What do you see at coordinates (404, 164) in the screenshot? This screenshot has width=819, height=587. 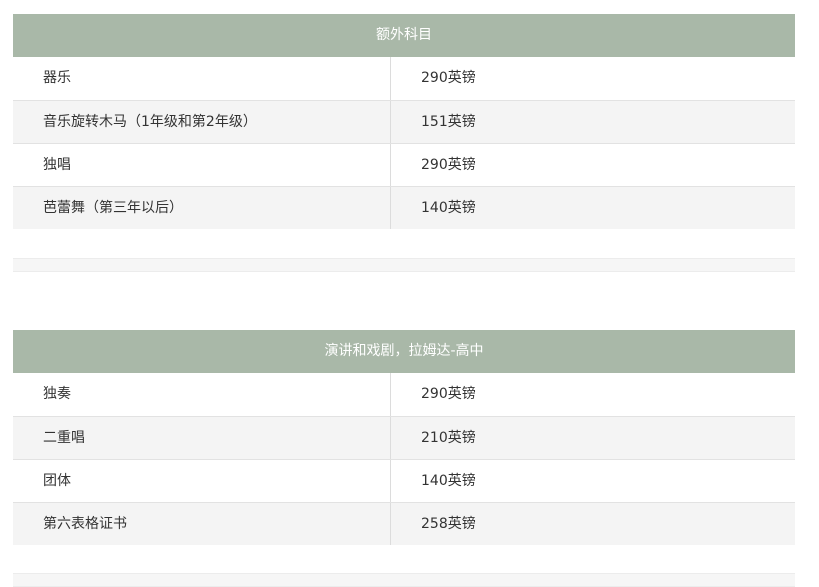 I see `table-row: 独唱 290英镑` at bounding box center [404, 164].